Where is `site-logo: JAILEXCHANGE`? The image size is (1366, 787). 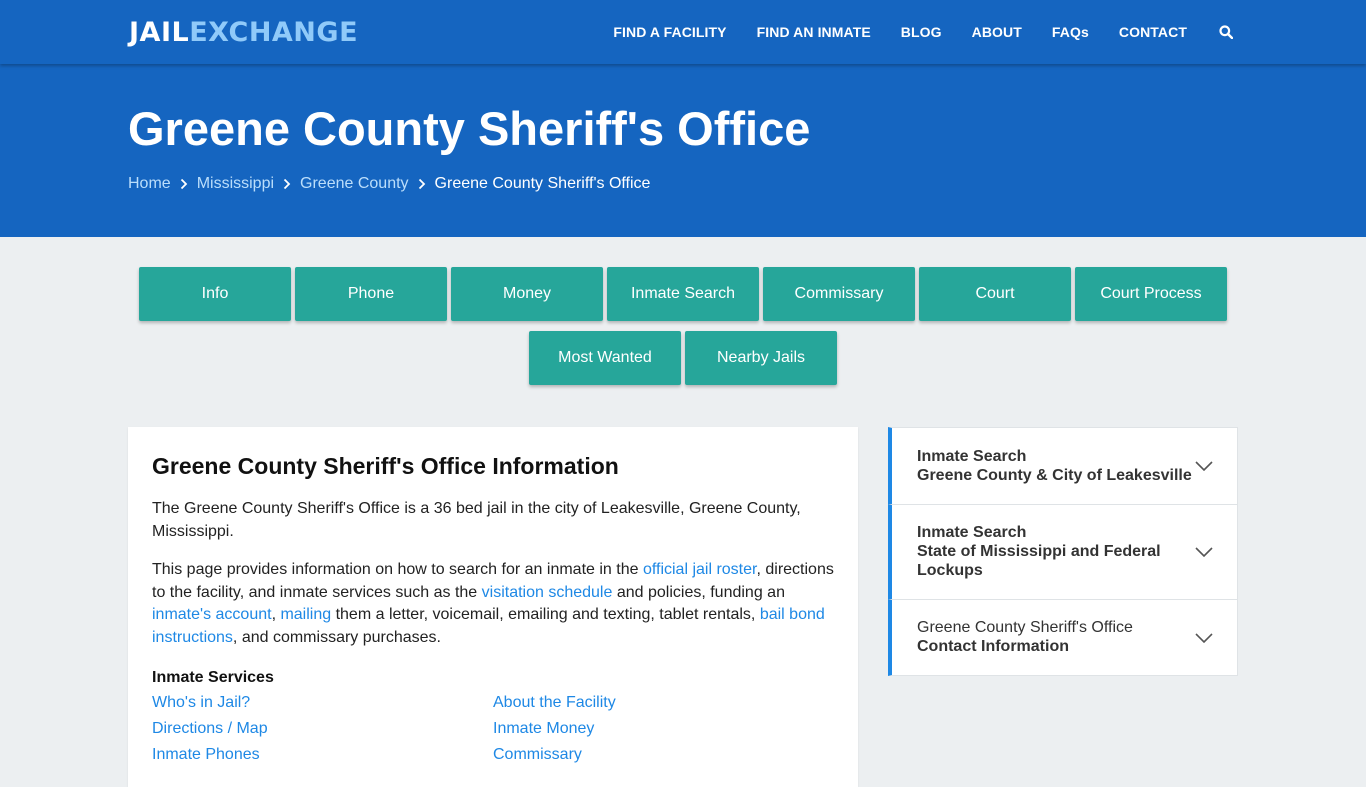
site-logo: JAILEXCHANGE is located at coordinates (243, 33).